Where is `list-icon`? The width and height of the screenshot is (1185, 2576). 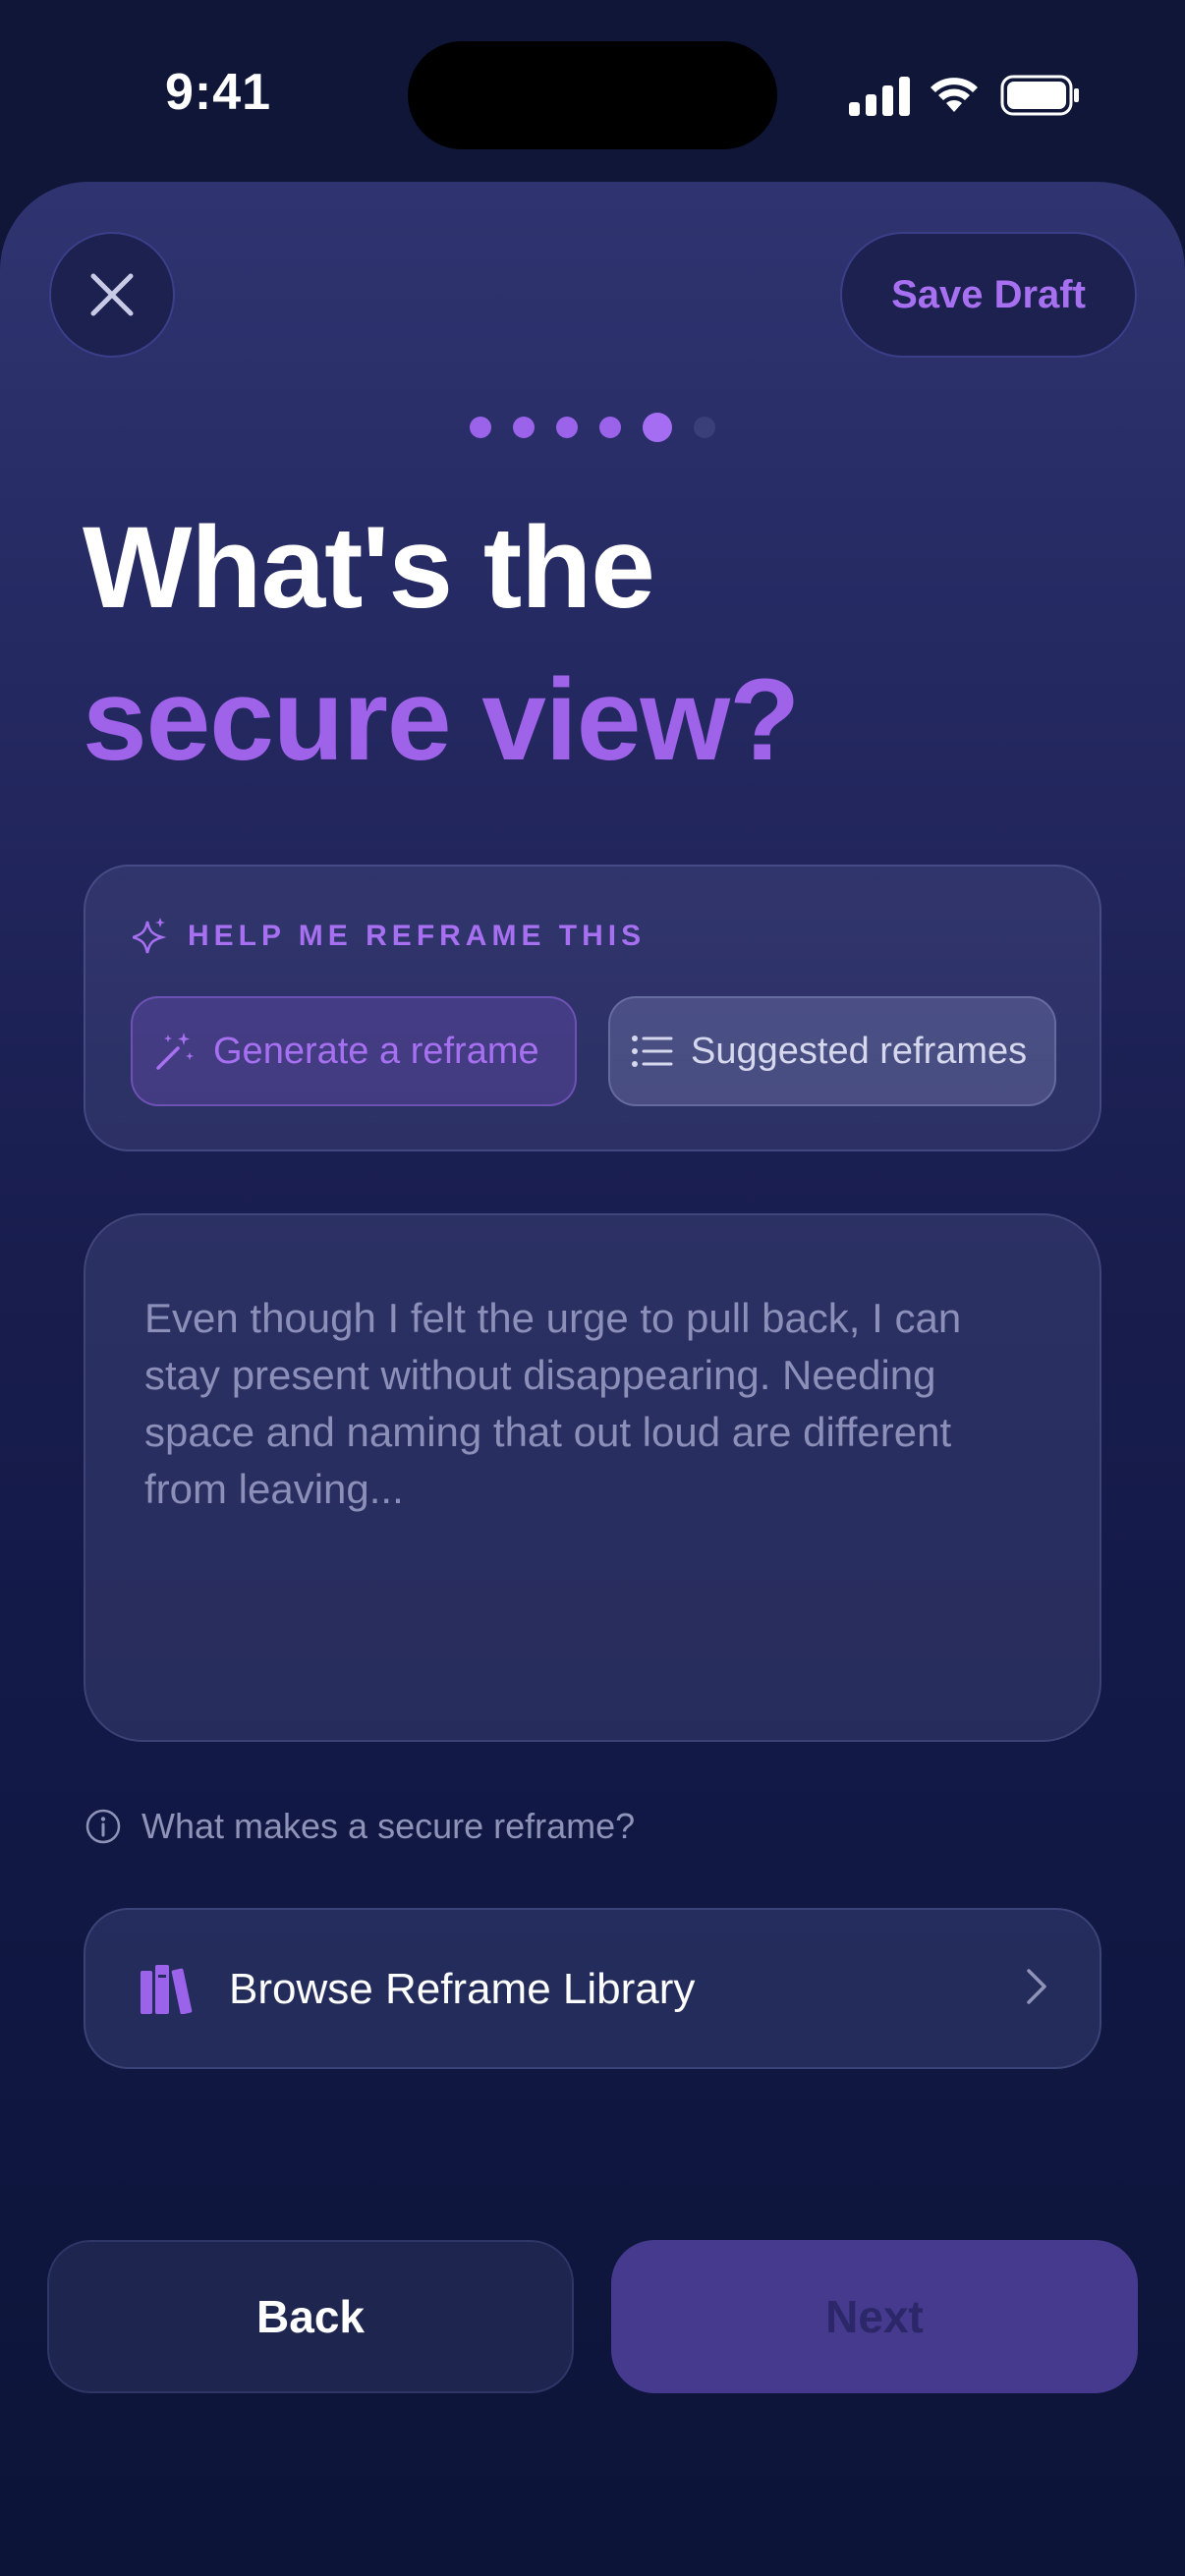
list-icon is located at coordinates (653, 1051).